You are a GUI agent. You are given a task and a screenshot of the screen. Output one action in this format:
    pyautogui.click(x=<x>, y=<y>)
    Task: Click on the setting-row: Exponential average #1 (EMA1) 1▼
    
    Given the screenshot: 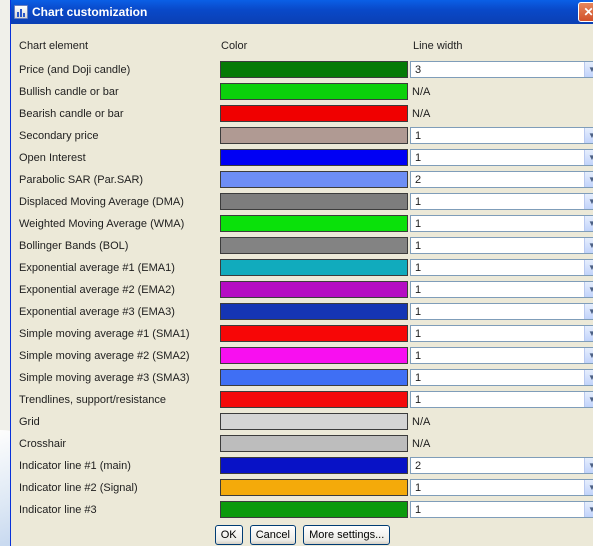 What is the action you would take?
    pyautogui.click(x=302, y=269)
    